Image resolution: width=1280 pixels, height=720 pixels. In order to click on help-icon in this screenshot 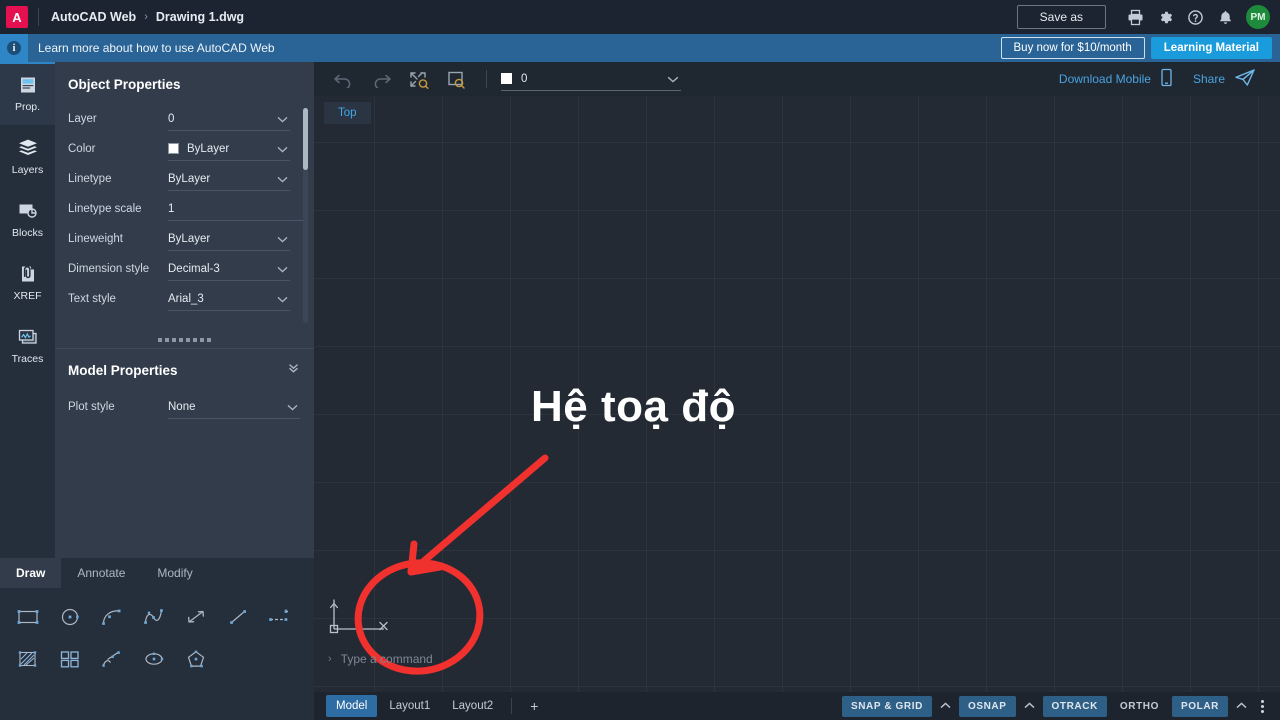, I will do `click(1195, 17)`.